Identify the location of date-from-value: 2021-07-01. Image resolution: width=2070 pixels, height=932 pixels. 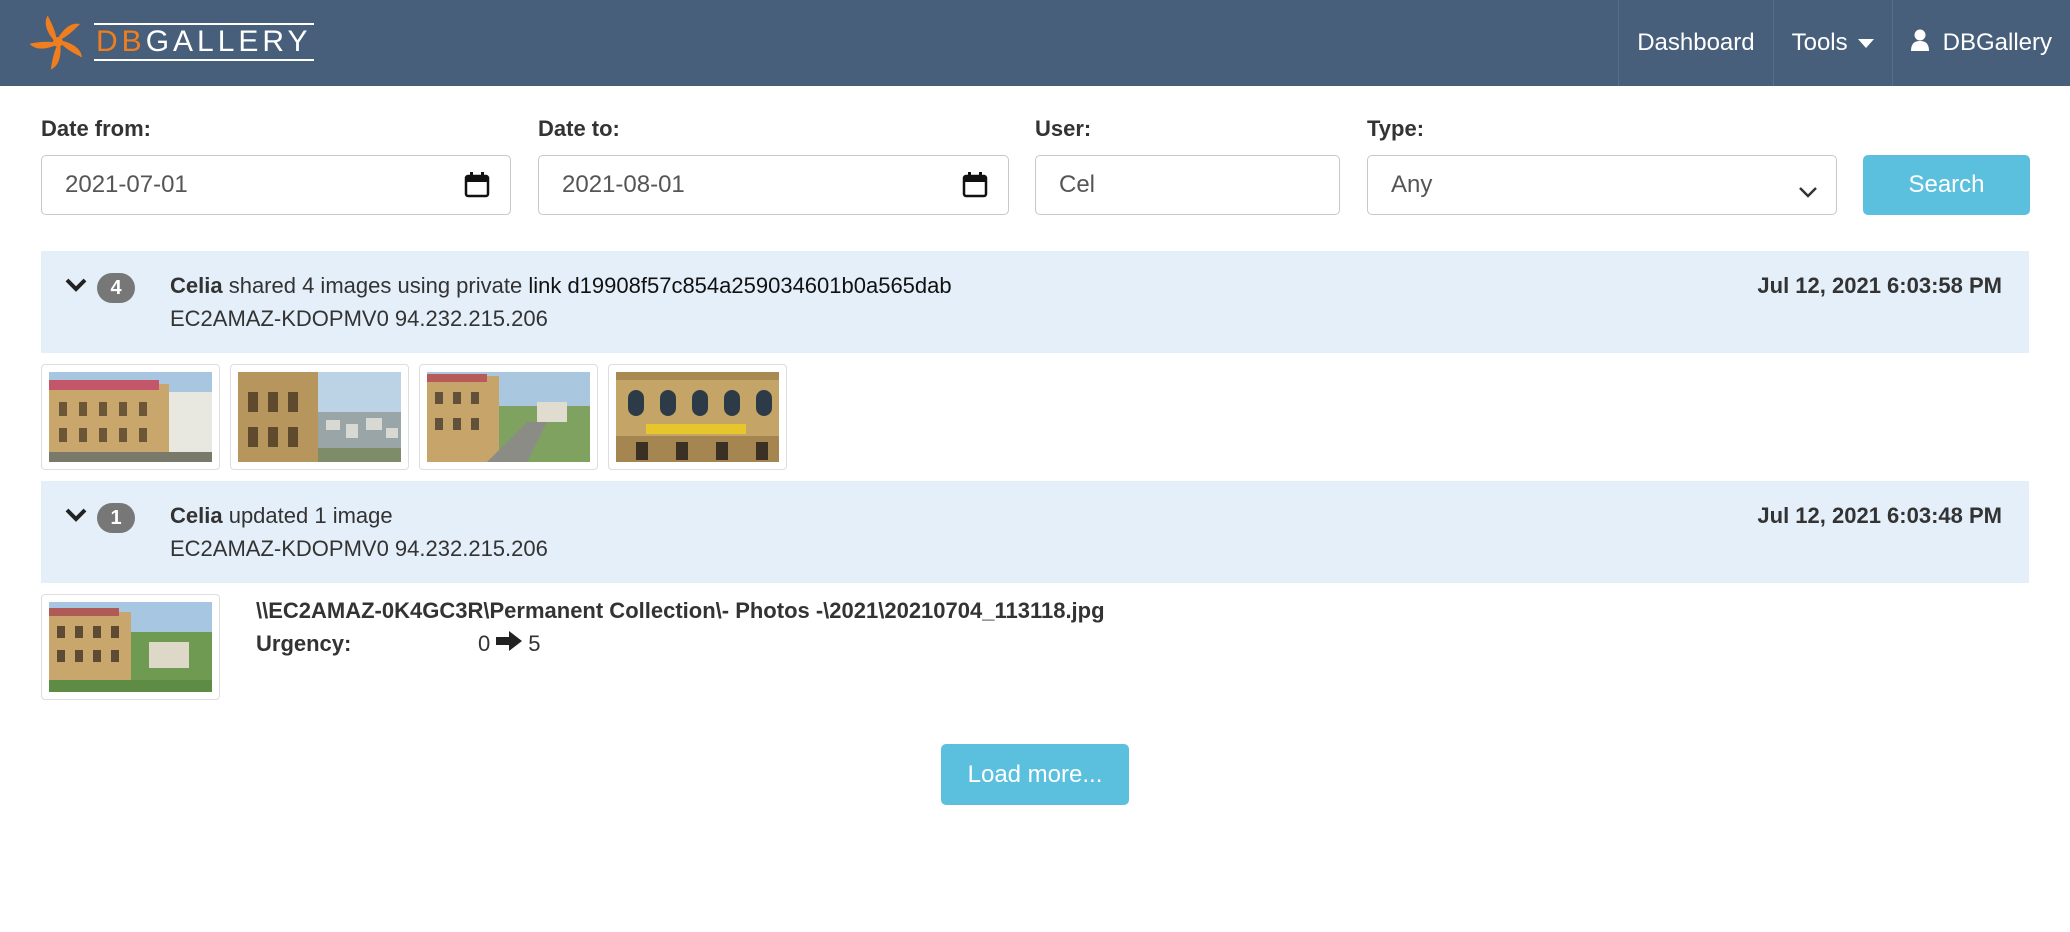
(126, 184).